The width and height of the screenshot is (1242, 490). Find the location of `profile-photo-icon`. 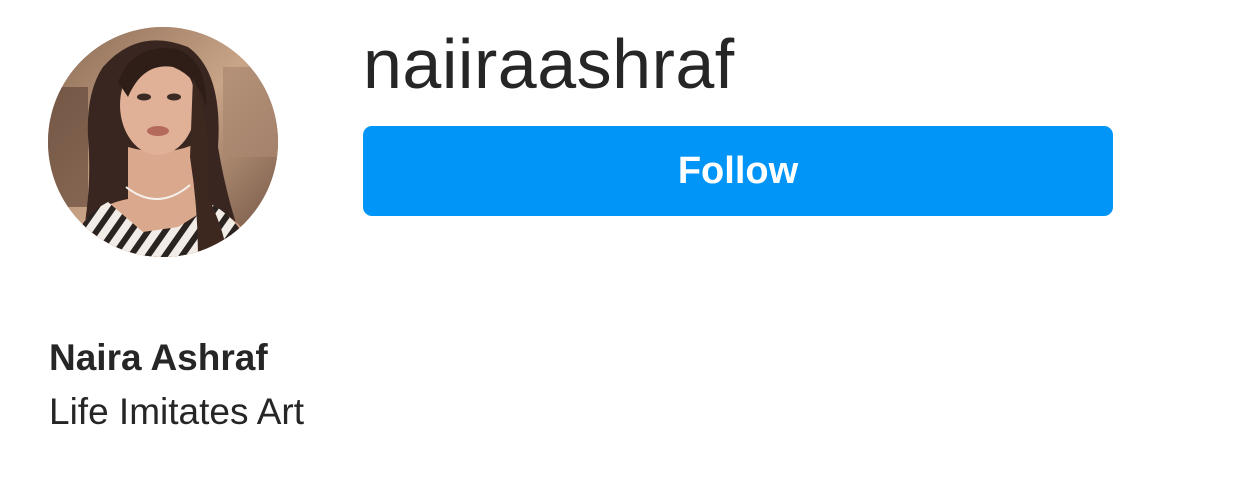

profile-photo-icon is located at coordinates (163, 142).